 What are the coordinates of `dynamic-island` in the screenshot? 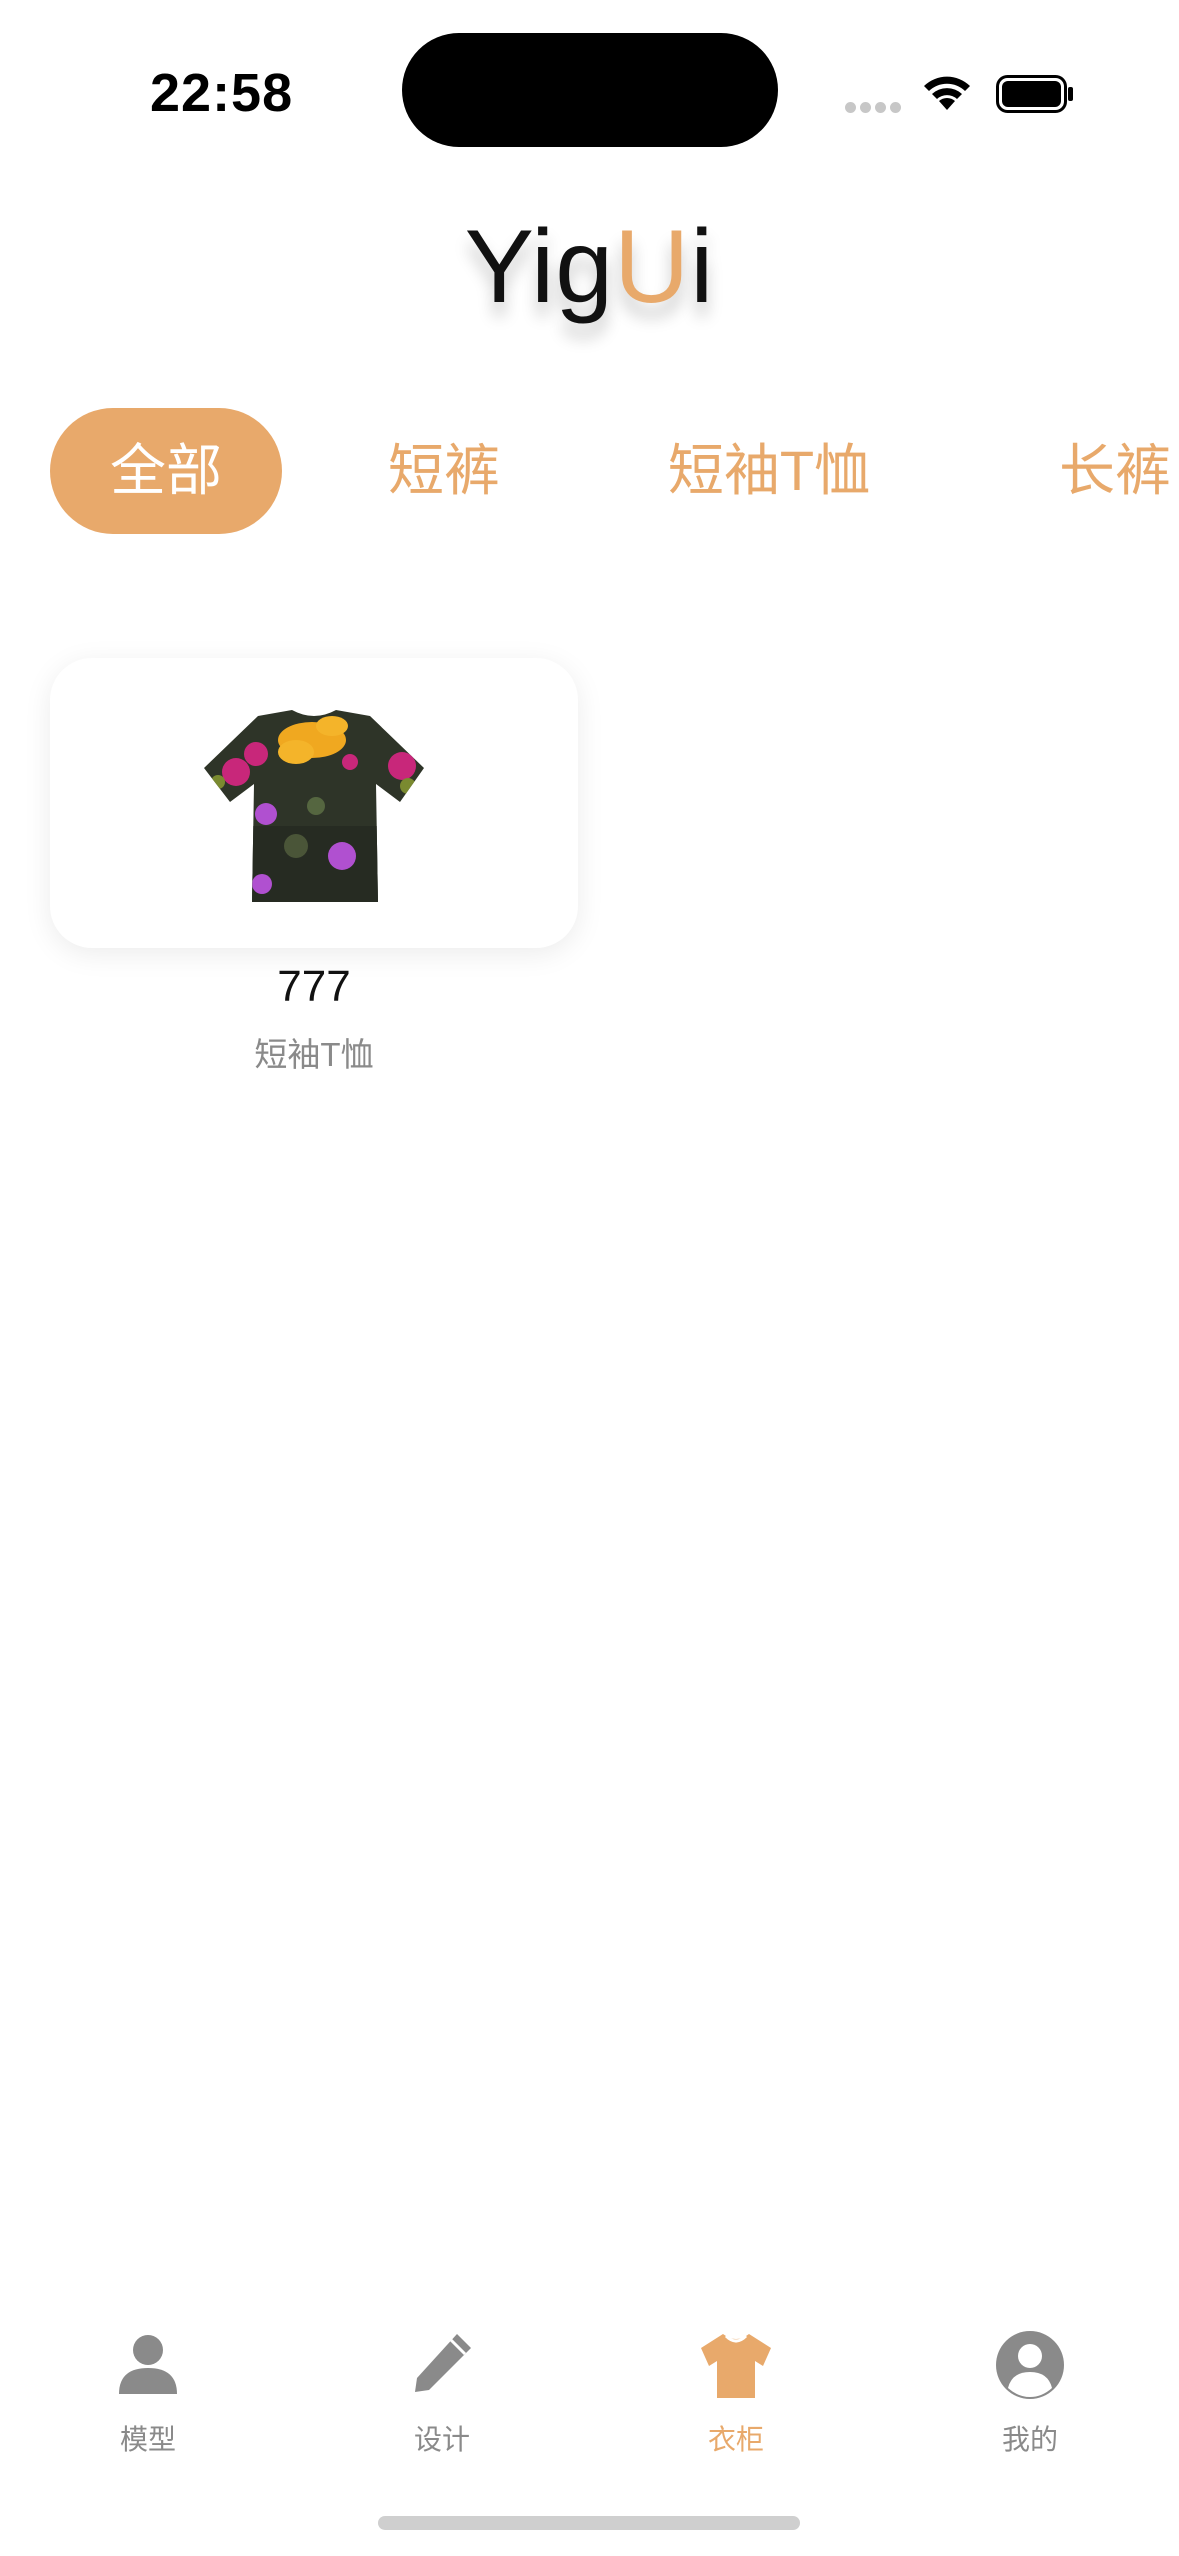 It's located at (590, 90).